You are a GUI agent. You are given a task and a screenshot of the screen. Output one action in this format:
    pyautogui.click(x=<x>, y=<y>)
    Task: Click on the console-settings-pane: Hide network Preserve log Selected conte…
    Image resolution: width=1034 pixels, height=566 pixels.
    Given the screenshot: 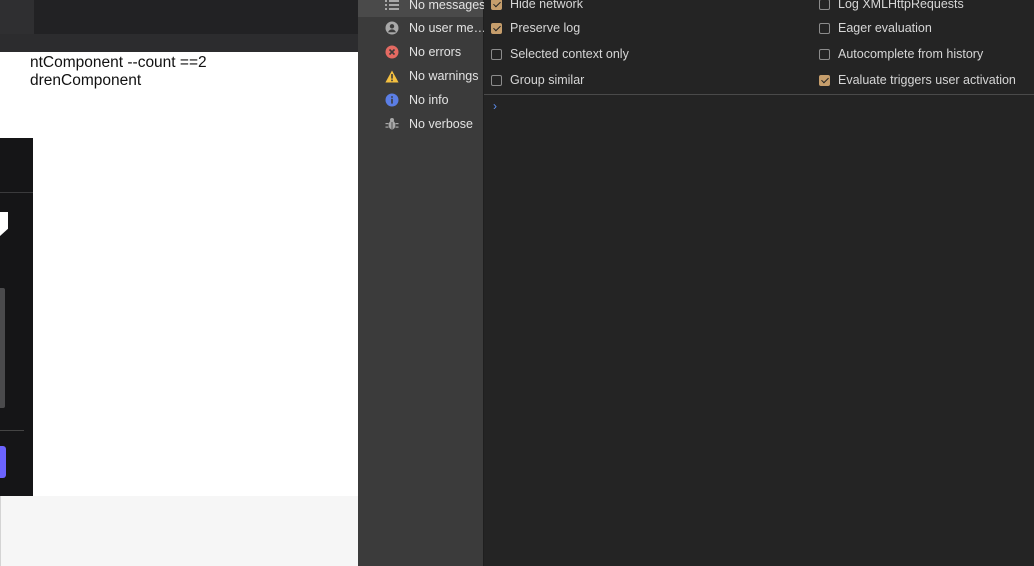 What is the action you would take?
    pyautogui.click(x=759, y=47)
    